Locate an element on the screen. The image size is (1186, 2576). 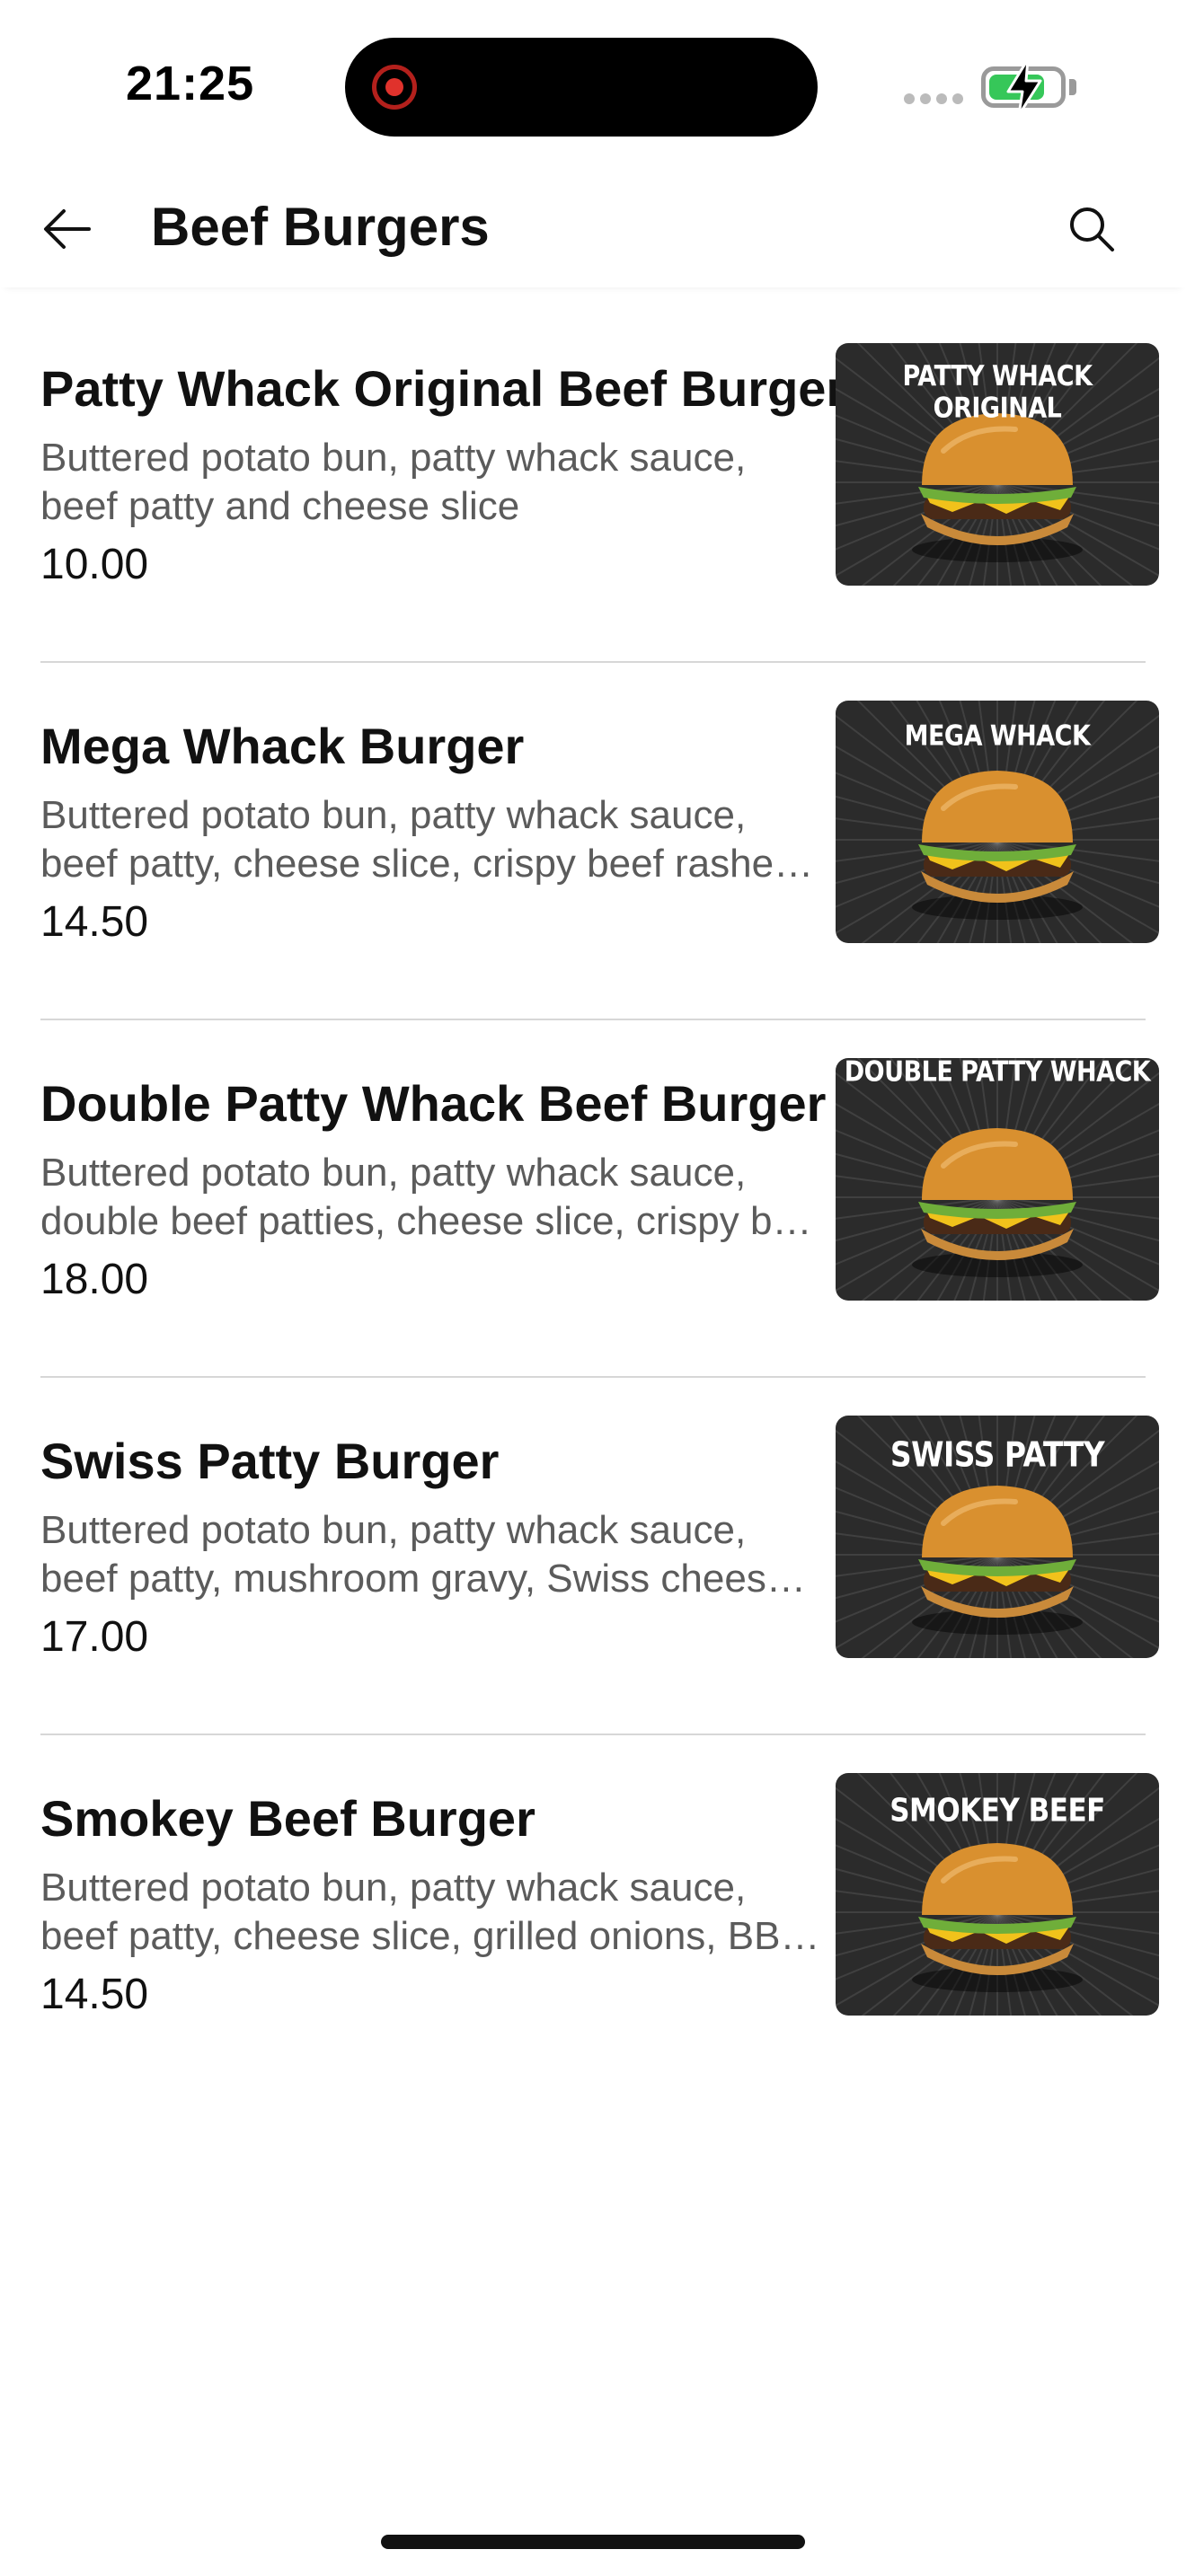
charging-bolt-icon is located at coordinates (1024, 87).